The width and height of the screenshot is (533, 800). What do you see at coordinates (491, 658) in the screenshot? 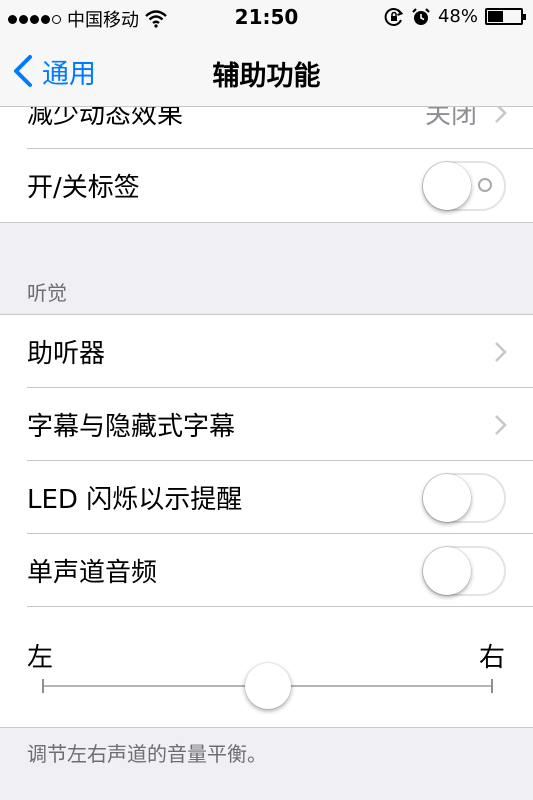
I see `balance-right-label: 右` at bounding box center [491, 658].